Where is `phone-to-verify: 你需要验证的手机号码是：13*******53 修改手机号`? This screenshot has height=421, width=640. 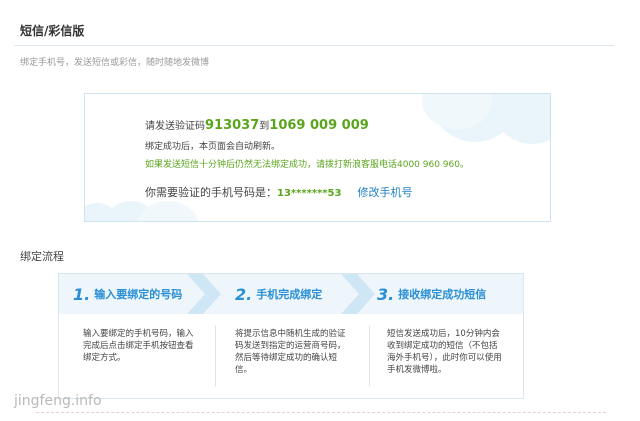
phone-to-verify: 你需要验证的手机号码是：13*******53 修改手机号 is located at coordinates (278, 192).